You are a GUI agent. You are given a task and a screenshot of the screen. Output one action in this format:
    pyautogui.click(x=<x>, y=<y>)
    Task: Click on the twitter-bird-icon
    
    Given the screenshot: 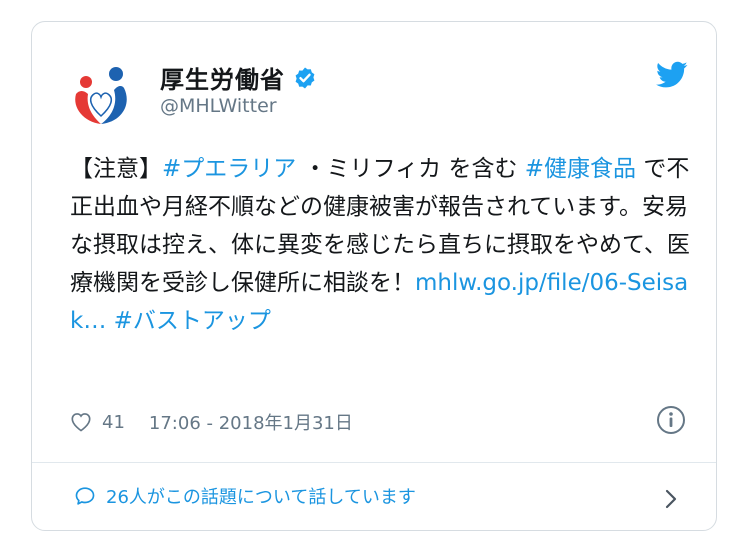 What is the action you would take?
    pyautogui.click(x=672, y=75)
    